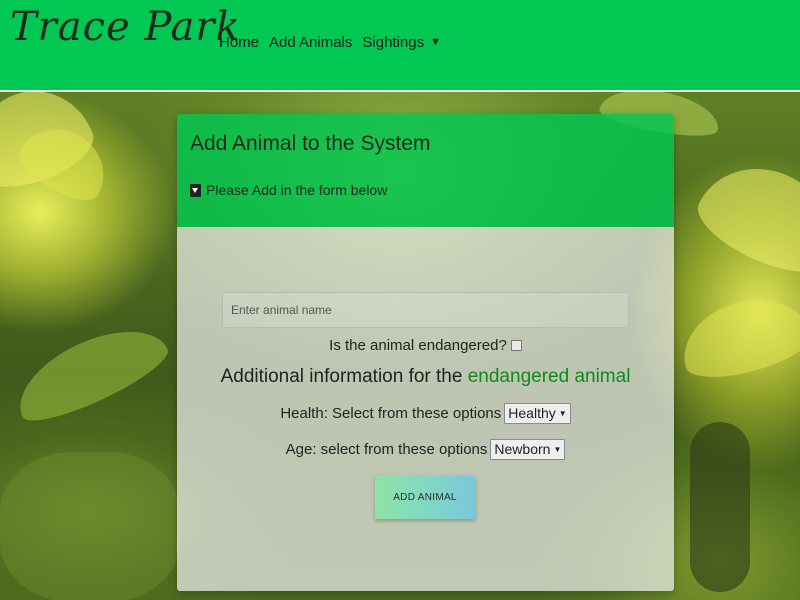  What do you see at coordinates (418, 345) in the screenshot?
I see `endangered-label: Is the animal endangered?` at bounding box center [418, 345].